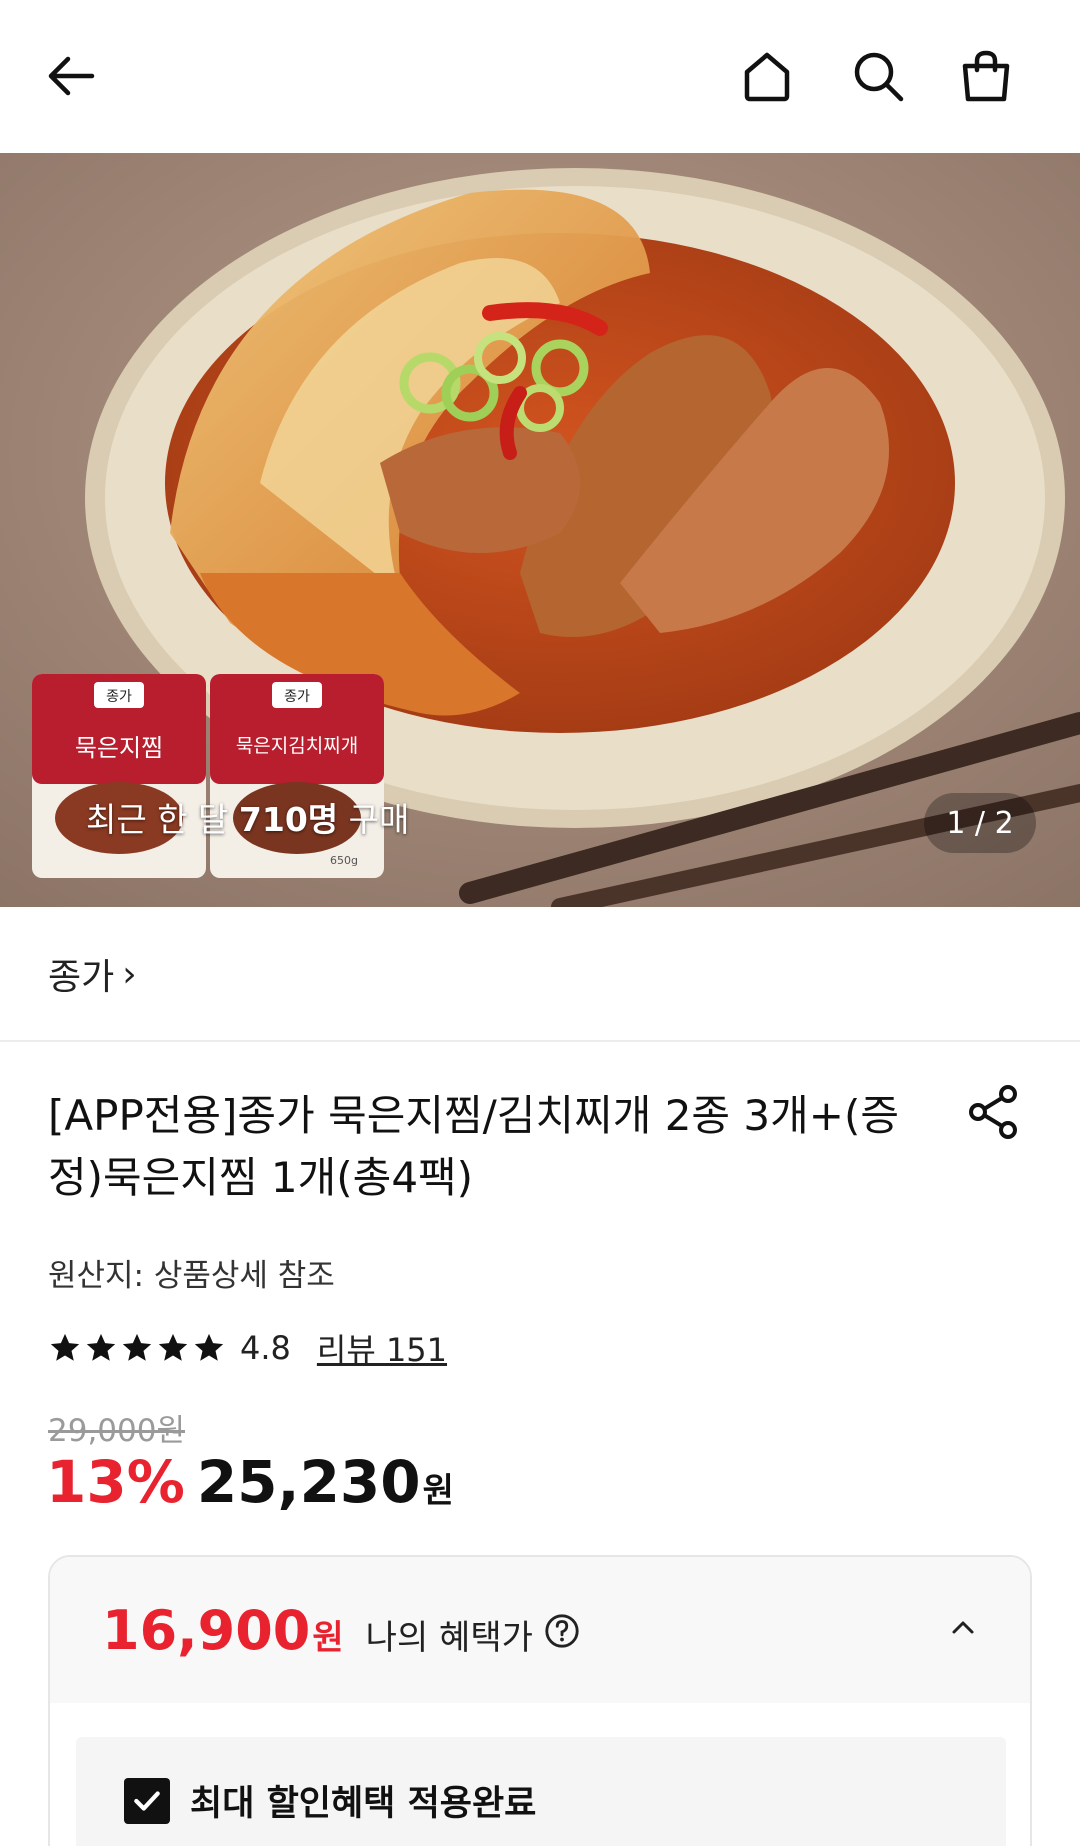  Describe the element at coordinates (208, 776) in the screenshot. I see `product-package-thumbnails: 종가 종가 묵은지찜 묵은지김치찌개 650g` at that location.